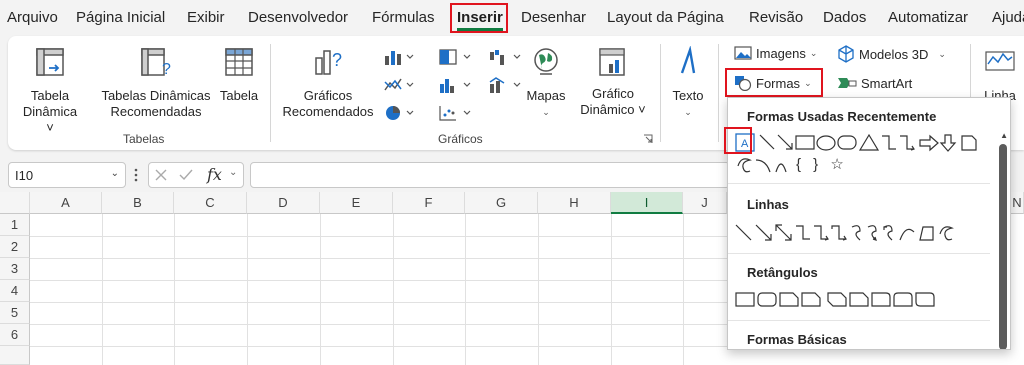 This screenshot has height=365, width=1024. Describe the element at coordinates (380, 324) in the screenshot. I see `grid-line` at that location.